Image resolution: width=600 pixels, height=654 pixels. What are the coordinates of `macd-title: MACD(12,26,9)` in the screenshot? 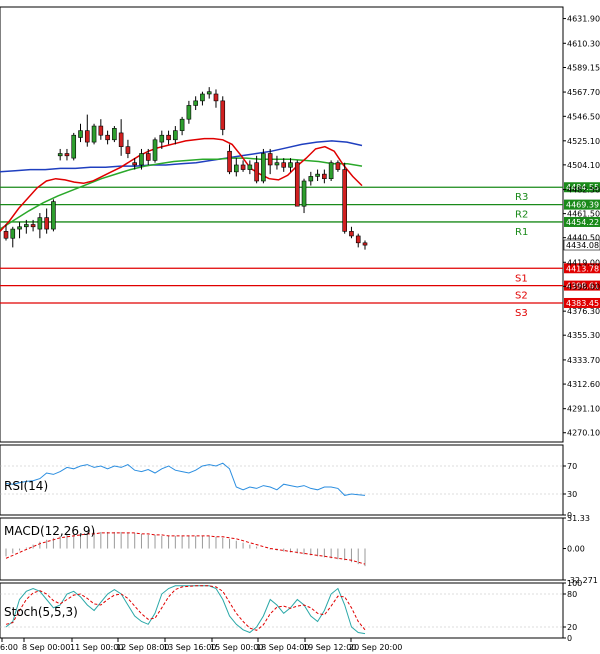 It's located at (49, 531).